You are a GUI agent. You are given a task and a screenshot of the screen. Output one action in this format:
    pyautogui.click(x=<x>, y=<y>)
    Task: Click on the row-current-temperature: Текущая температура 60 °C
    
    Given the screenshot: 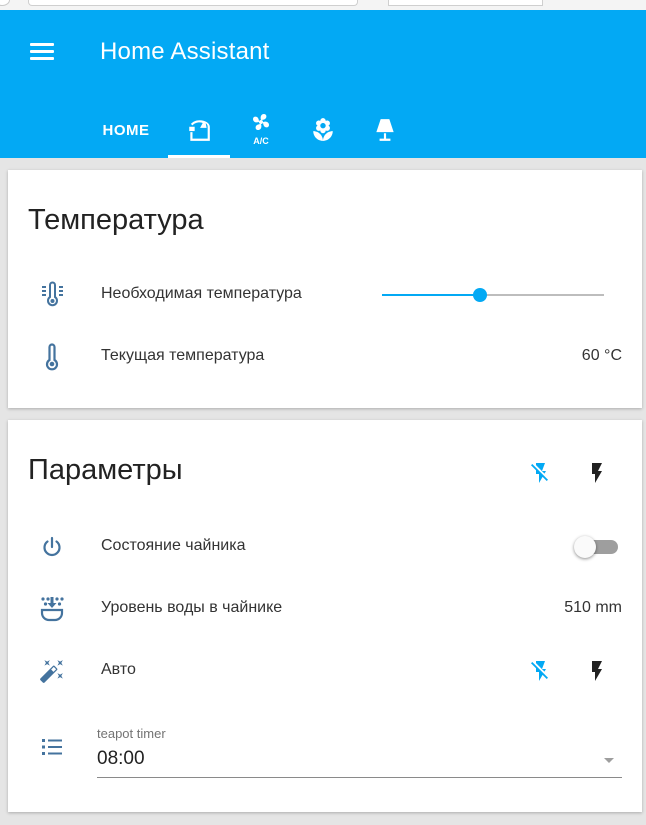 What is the action you would take?
    pyautogui.click(x=325, y=356)
    